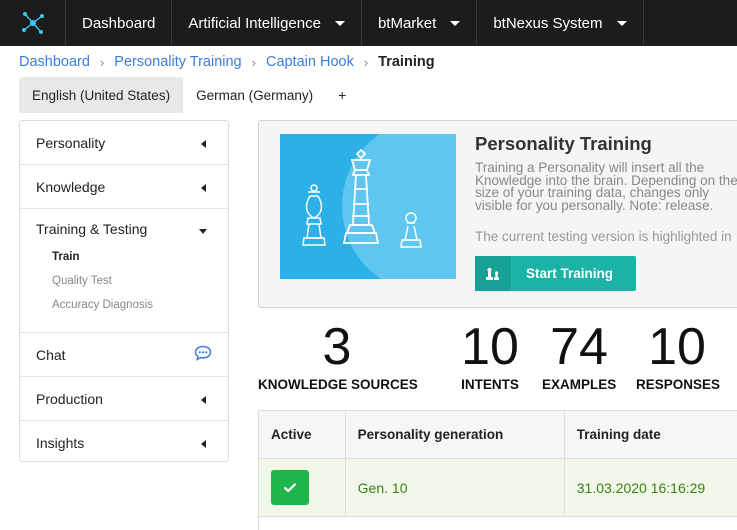  I want to click on sidebar-item-label: Insights, so click(60, 443).